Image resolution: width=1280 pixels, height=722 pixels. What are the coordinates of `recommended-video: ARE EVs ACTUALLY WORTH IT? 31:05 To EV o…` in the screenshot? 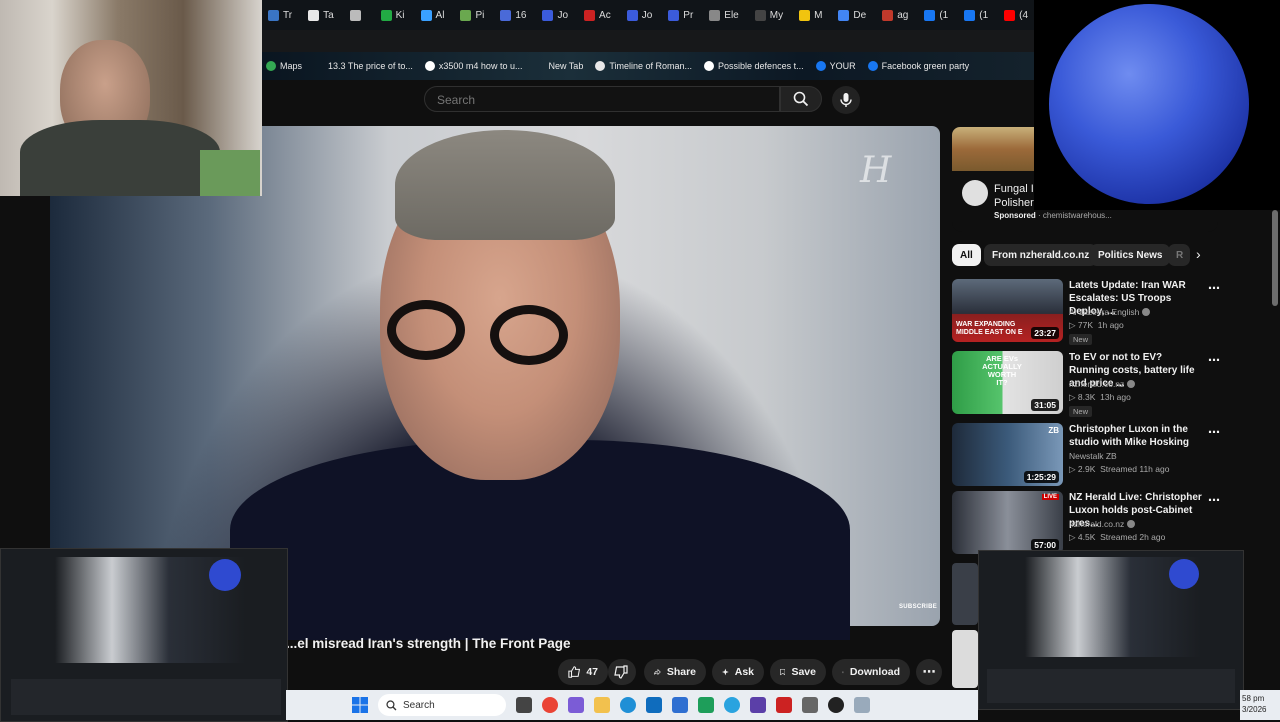 It's located at (1087, 384).